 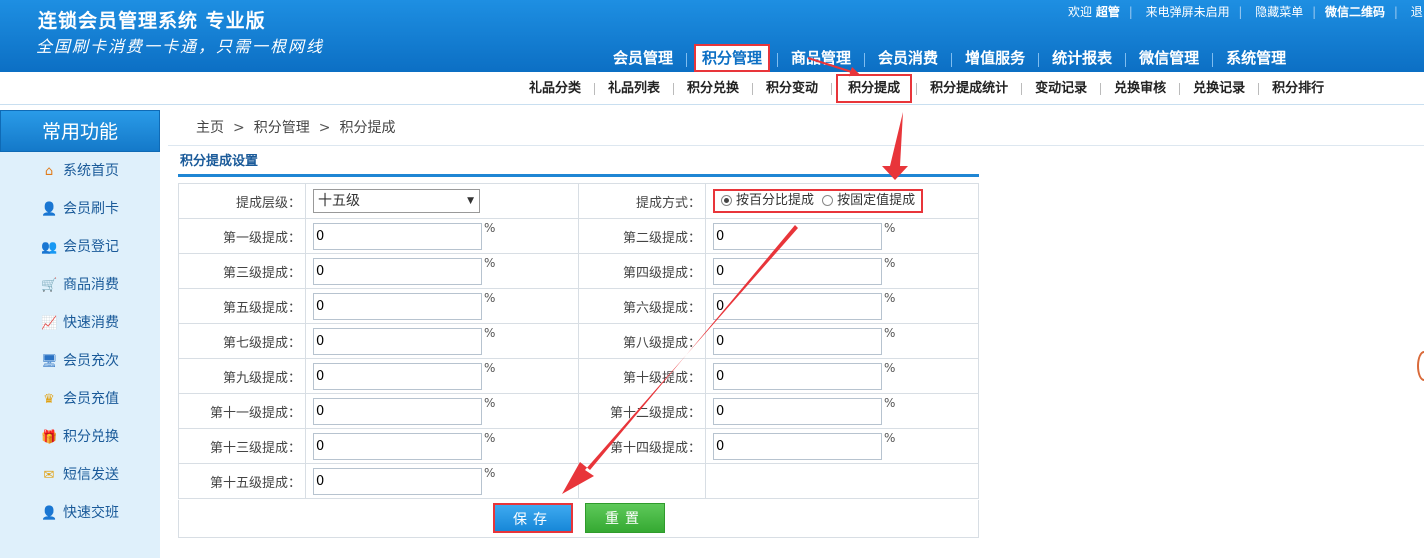 What do you see at coordinates (242, 411) in the screenshot?
I see `level-11-label: 第十一级提成：` at bounding box center [242, 411].